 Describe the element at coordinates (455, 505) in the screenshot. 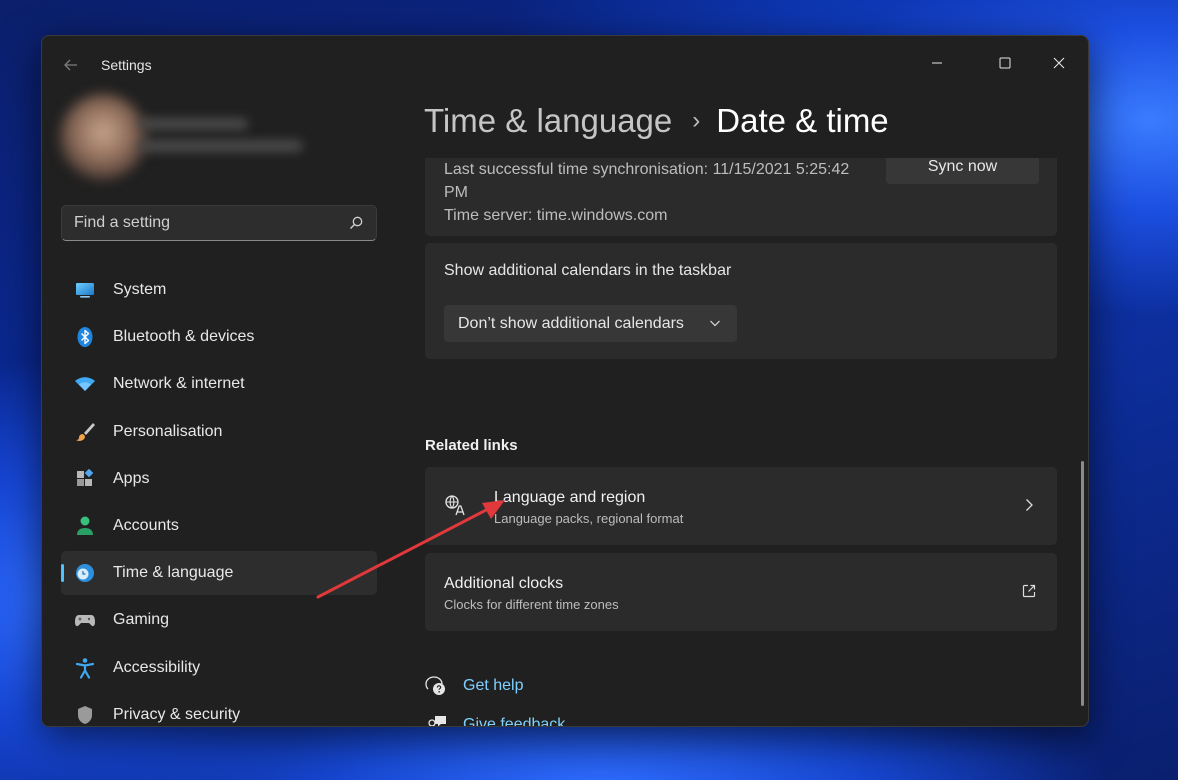

I see `language-icon` at that location.